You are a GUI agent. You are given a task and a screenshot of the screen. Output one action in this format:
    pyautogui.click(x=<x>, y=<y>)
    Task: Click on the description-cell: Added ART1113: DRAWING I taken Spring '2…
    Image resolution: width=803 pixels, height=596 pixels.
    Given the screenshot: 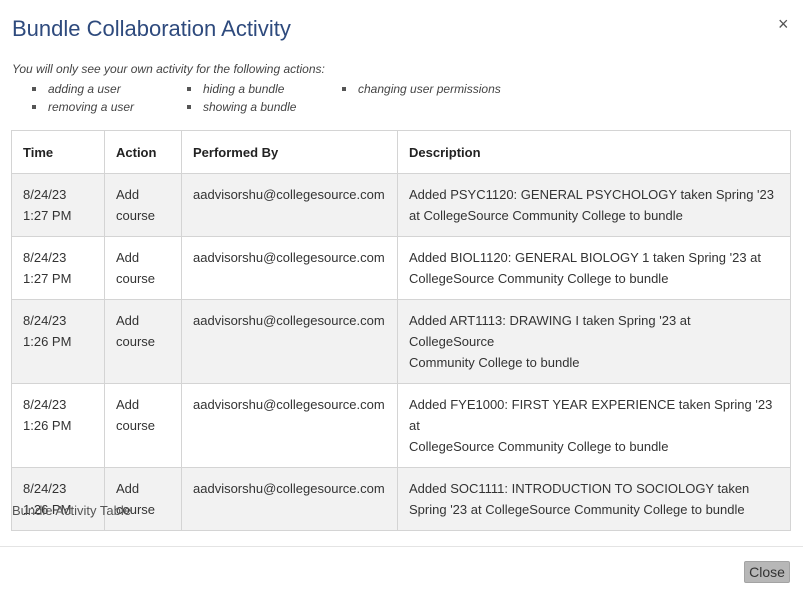 What is the action you would take?
    pyautogui.click(x=594, y=341)
    